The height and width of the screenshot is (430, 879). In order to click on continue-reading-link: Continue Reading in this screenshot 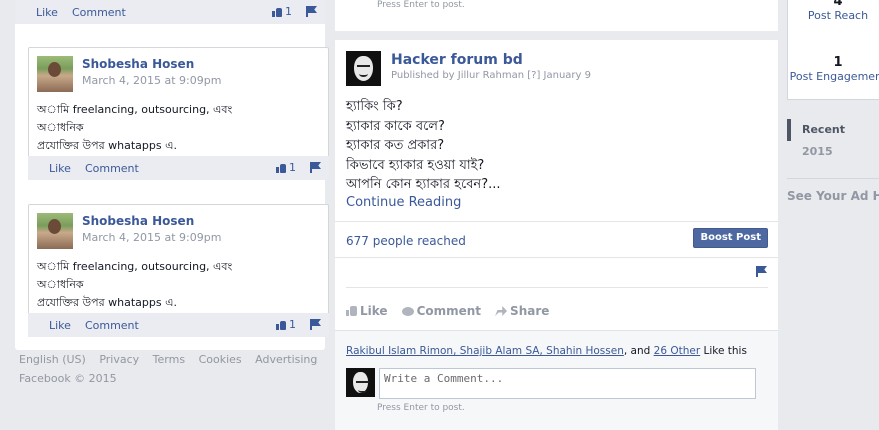, I will do `click(403, 202)`.